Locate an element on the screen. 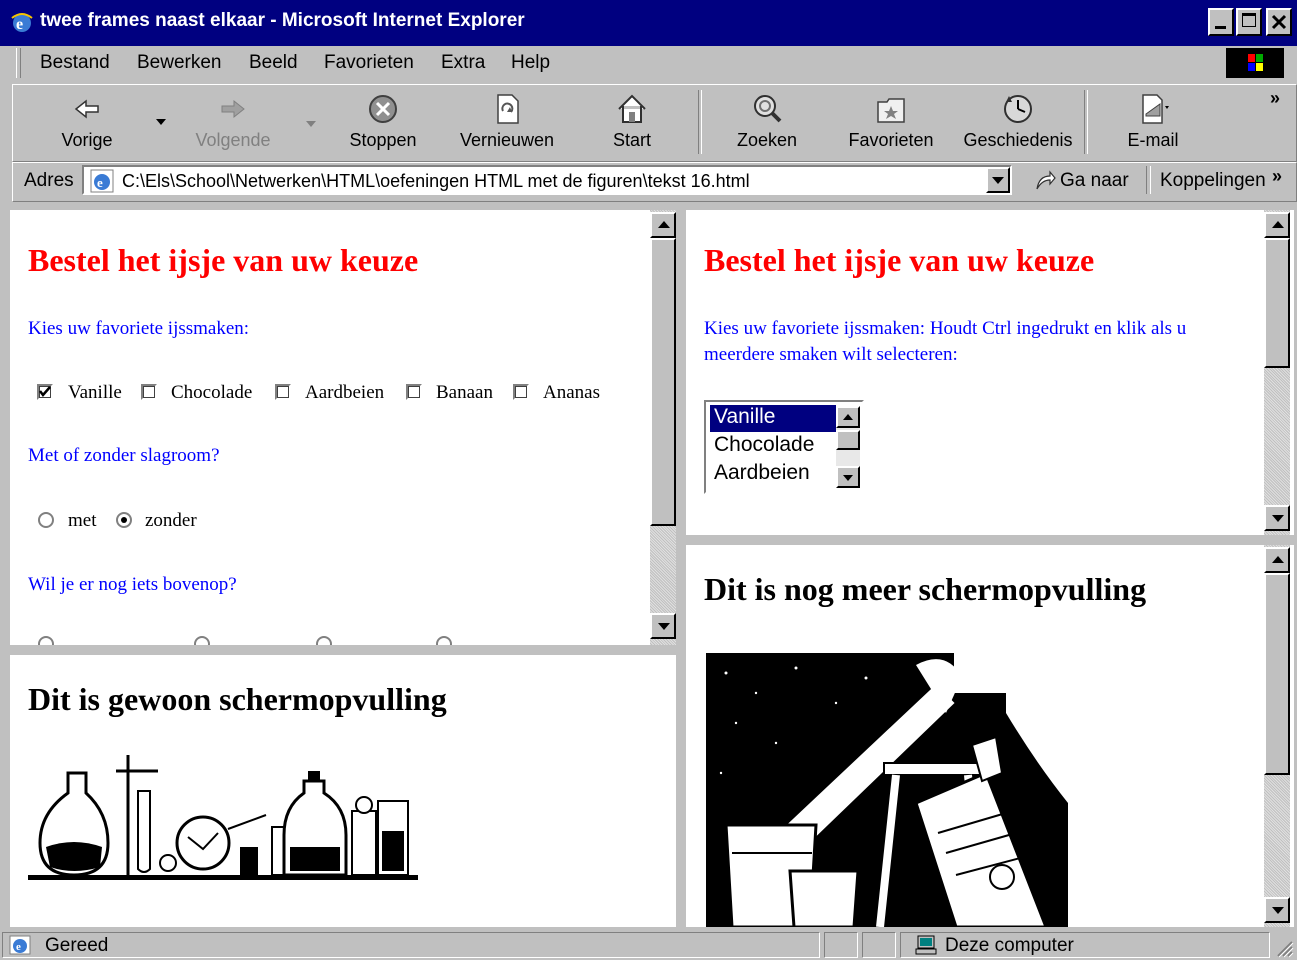  page-icon: e is located at coordinates (102, 181).